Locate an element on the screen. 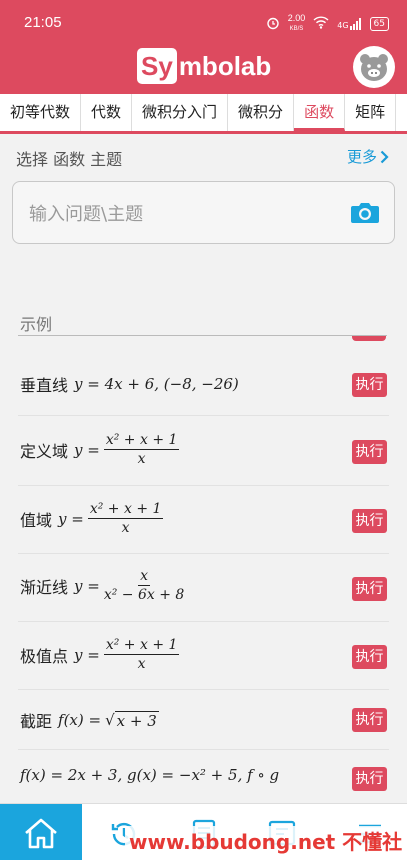  sqrt-radicand: x + 3 is located at coordinates (136, 720).